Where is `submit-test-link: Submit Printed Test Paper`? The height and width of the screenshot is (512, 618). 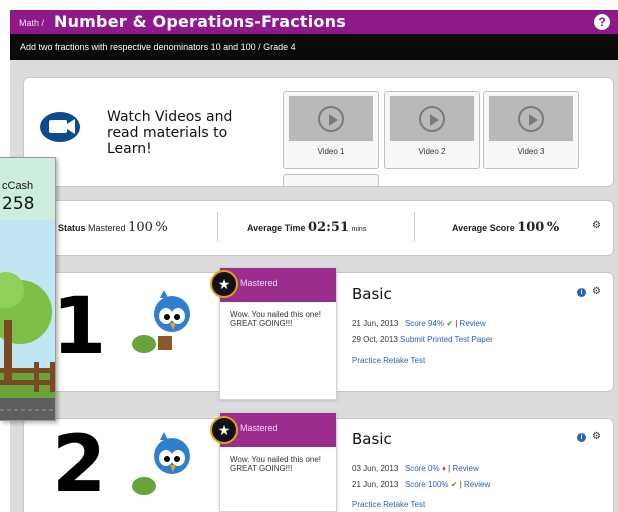 submit-test-link: Submit Printed Test Paper is located at coordinates (446, 339).